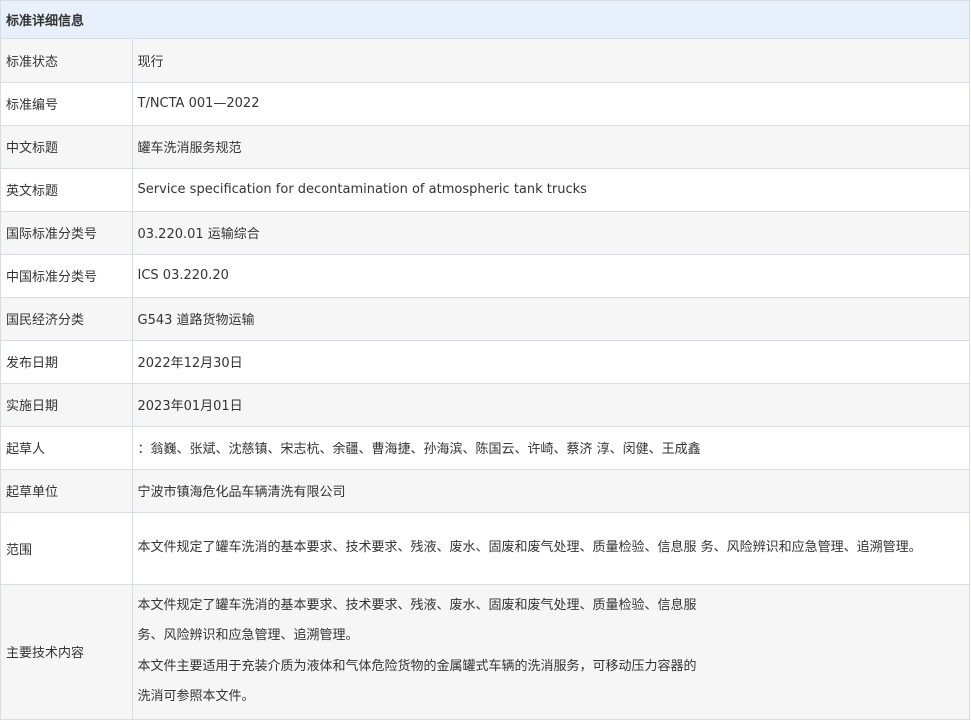 The width and height of the screenshot is (971, 720). I want to click on row-ccs-classification: 中国标准分类号 ICS 03.220.20, so click(485, 276).